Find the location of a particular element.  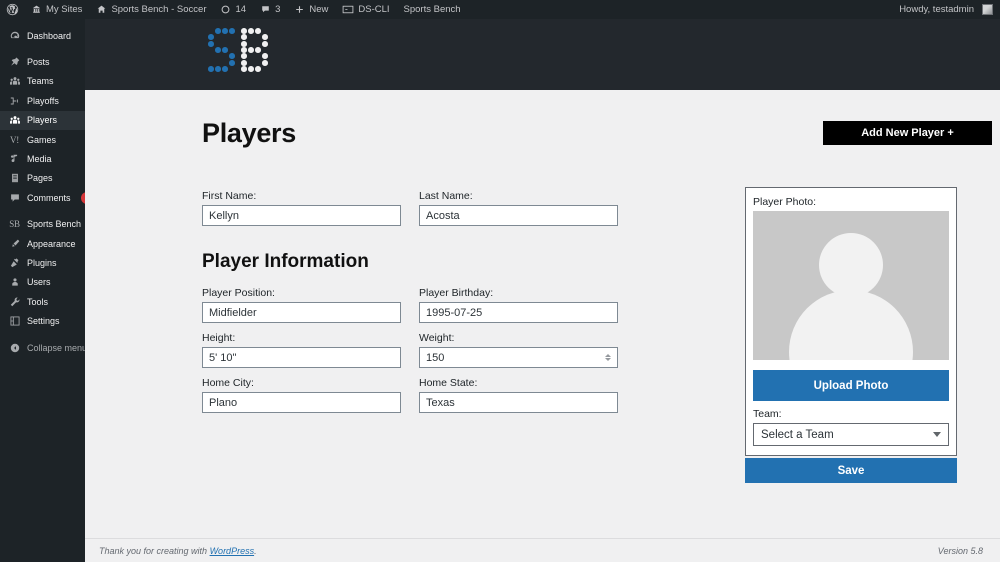

sidebar-item-playoffs: Playoffs is located at coordinates (42, 100).